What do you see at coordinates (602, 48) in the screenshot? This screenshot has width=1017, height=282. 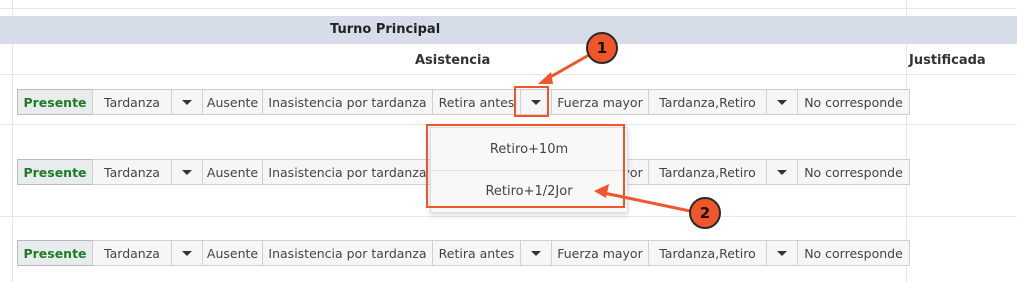 I see `annotation-badge-1: 1` at bounding box center [602, 48].